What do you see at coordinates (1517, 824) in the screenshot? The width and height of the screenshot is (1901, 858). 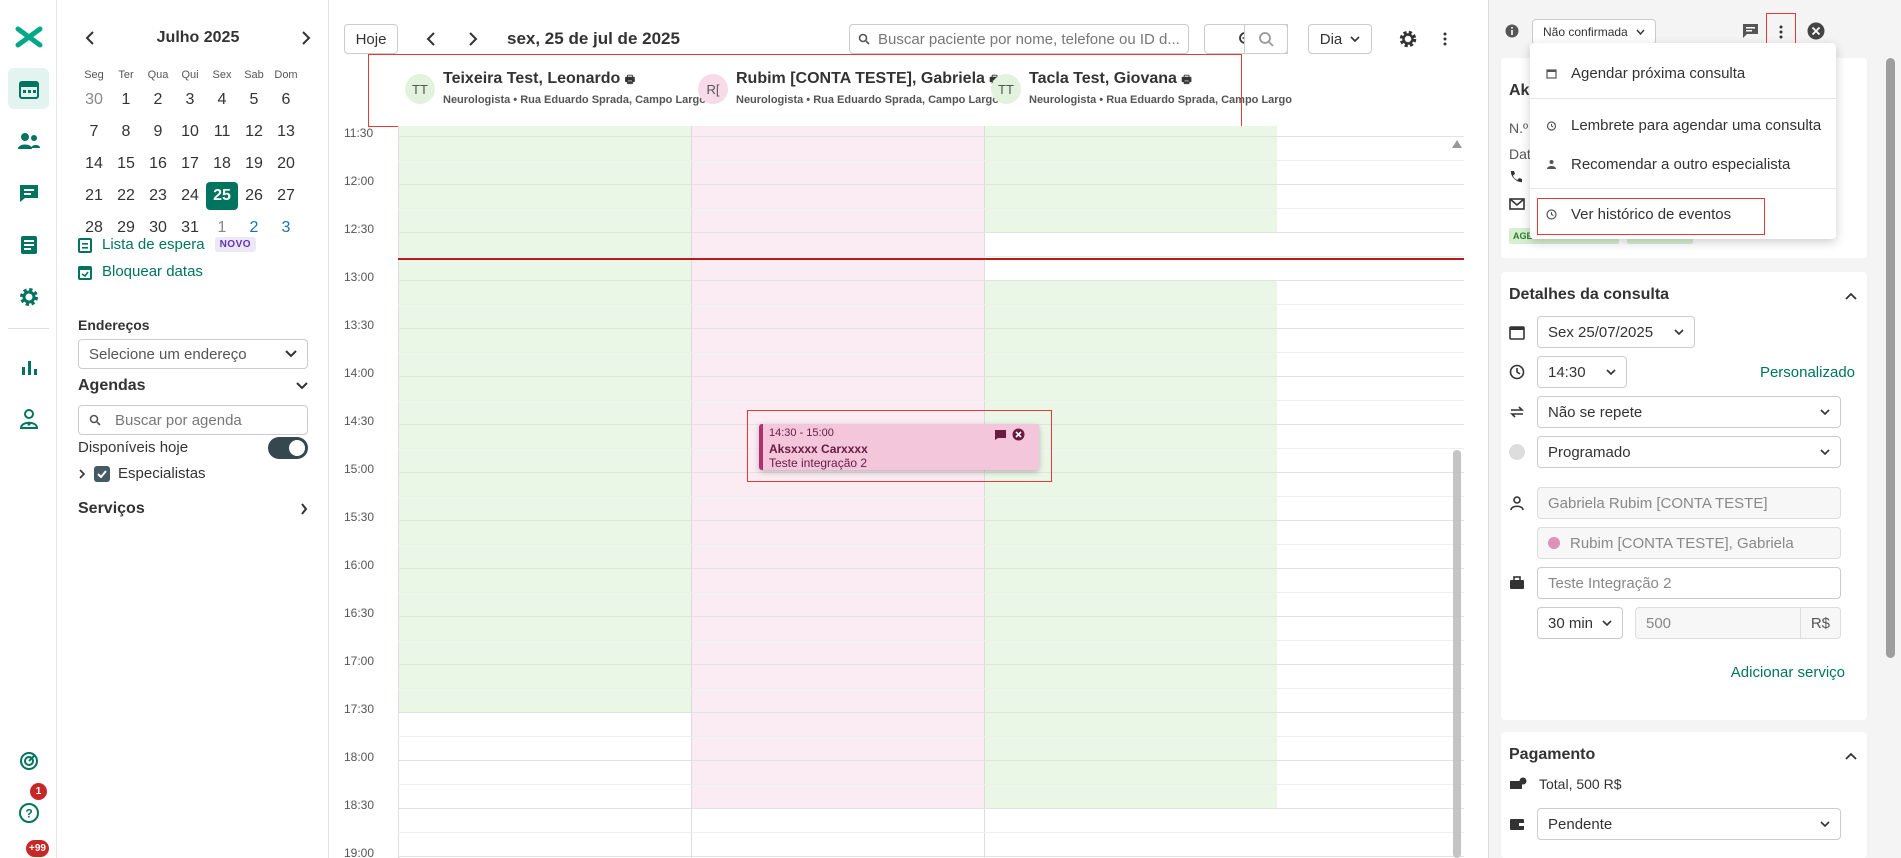 I see `wallet-icon` at bounding box center [1517, 824].